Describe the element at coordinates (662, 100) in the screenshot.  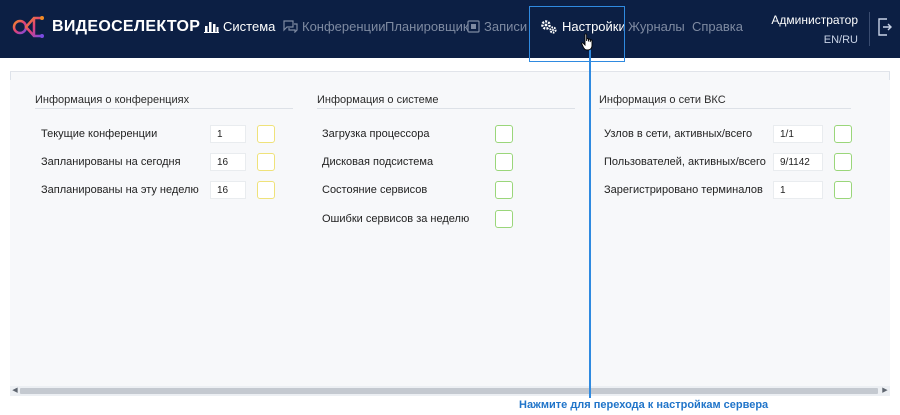
I see `section-title-network: Информация о сети ВКС` at that location.